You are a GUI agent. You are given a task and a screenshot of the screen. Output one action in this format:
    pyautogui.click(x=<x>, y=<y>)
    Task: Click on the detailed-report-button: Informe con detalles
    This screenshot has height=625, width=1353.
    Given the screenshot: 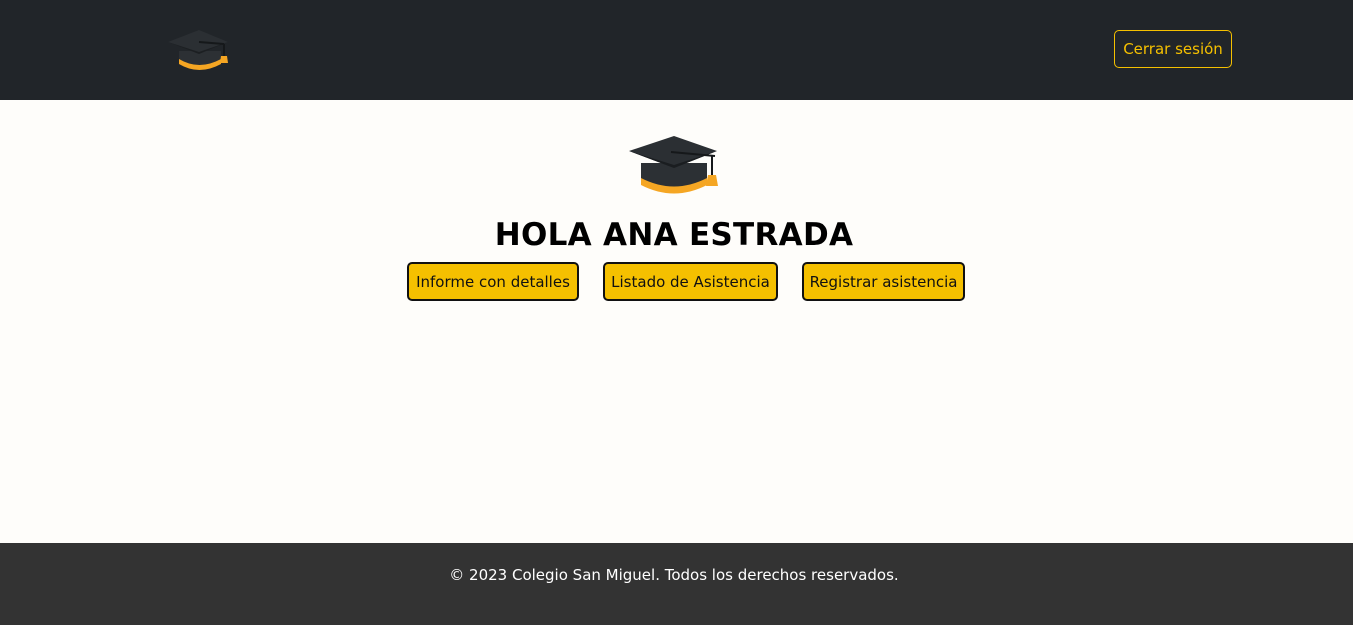 What is the action you would take?
    pyautogui.click(x=493, y=281)
    